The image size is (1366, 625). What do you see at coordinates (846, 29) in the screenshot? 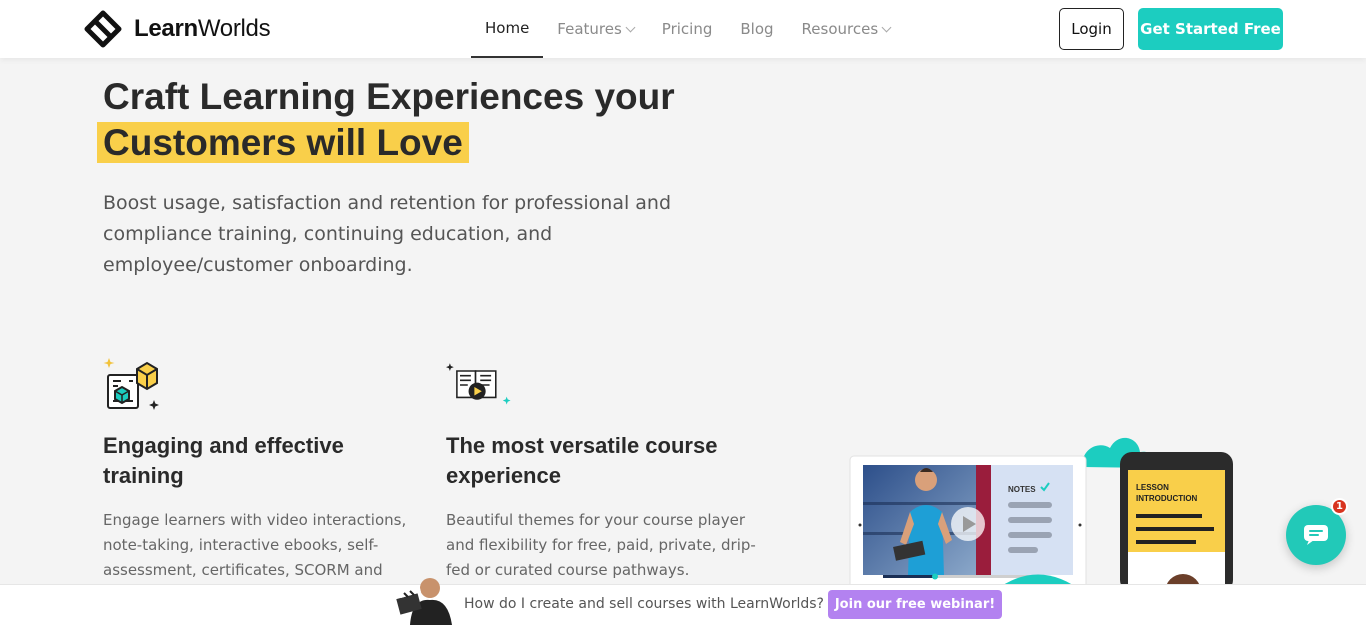
I see `nav-item-resources: Resources` at bounding box center [846, 29].